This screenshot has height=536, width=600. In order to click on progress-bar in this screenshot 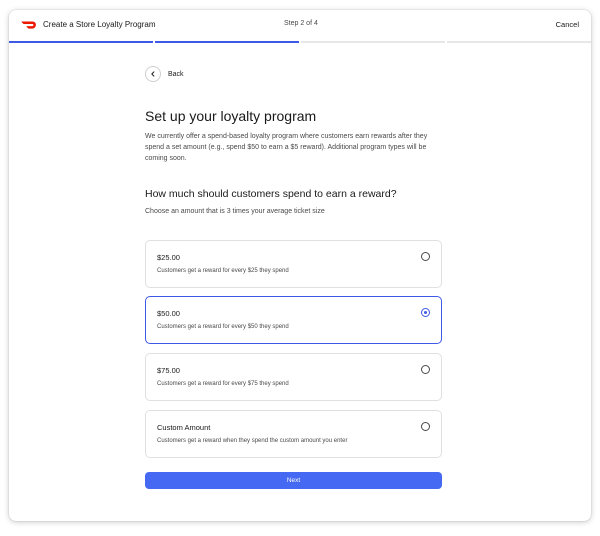, I will do `click(300, 42)`.